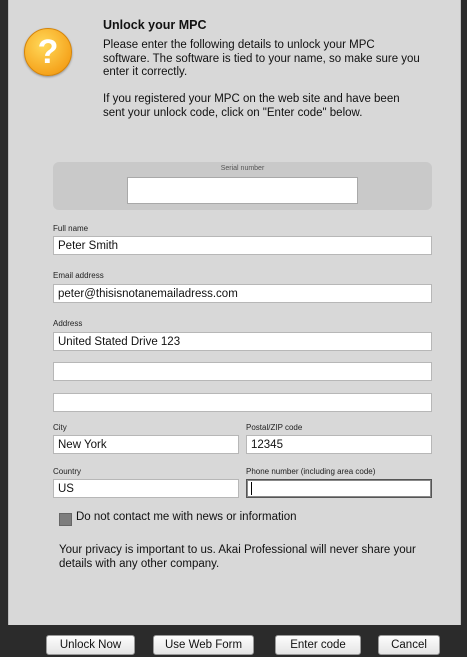  What do you see at coordinates (60, 427) in the screenshot?
I see `city-label: City` at bounding box center [60, 427].